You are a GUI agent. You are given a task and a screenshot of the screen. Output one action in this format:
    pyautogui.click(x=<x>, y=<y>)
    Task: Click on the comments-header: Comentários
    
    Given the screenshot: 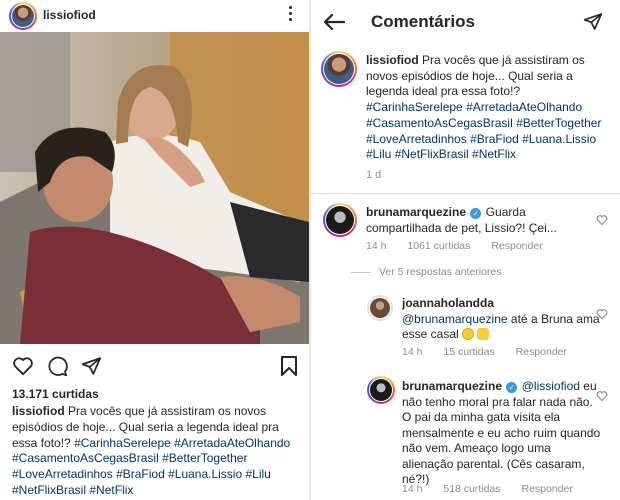 What is the action you would take?
    pyautogui.click(x=465, y=22)
    